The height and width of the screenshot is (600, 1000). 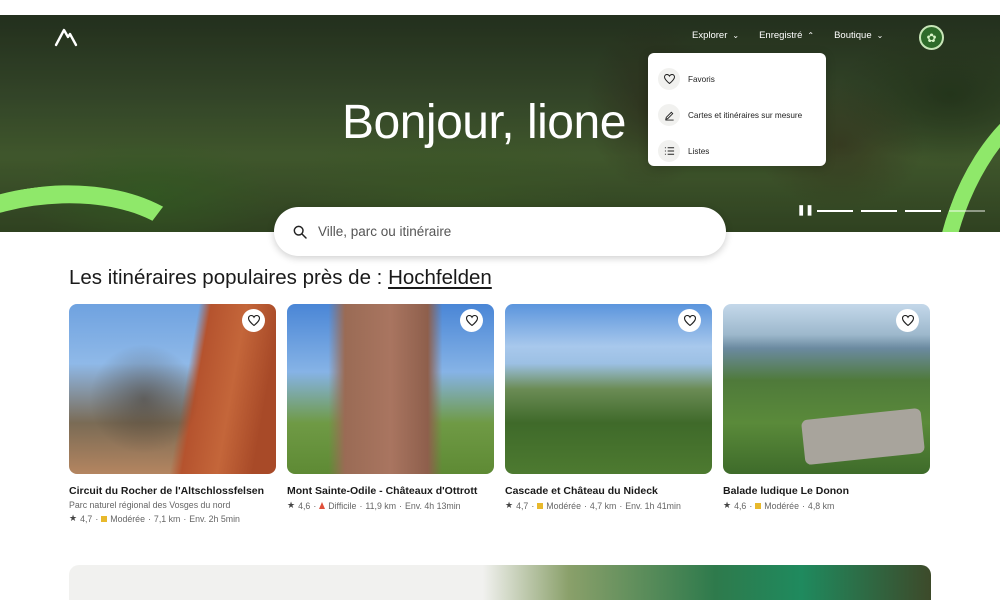 What do you see at coordinates (826, 491) in the screenshot?
I see `trail-title: Balade ludique Le Donon` at bounding box center [826, 491].